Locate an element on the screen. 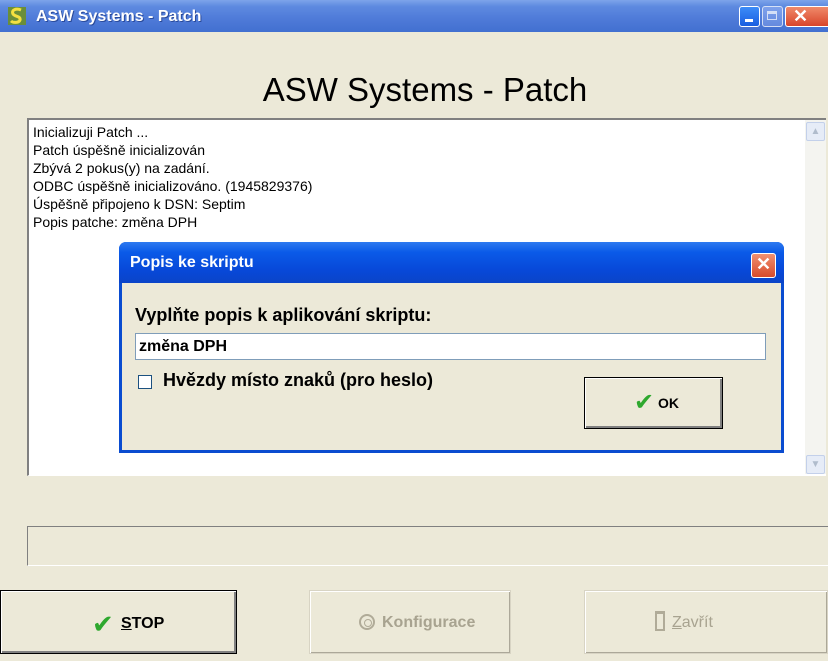 The image size is (828, 661). description-input is located at coordinates (450, 346).